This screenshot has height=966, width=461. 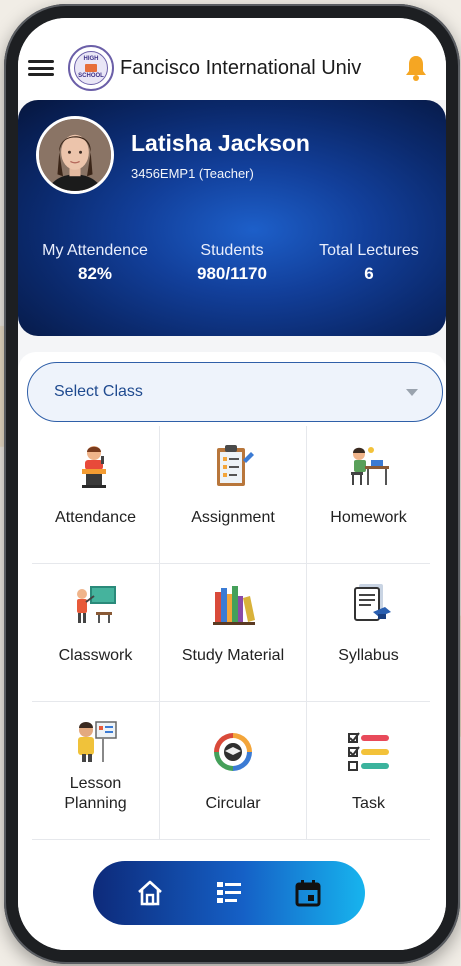 I want to click on books-icon, so click(x=234, y=605).